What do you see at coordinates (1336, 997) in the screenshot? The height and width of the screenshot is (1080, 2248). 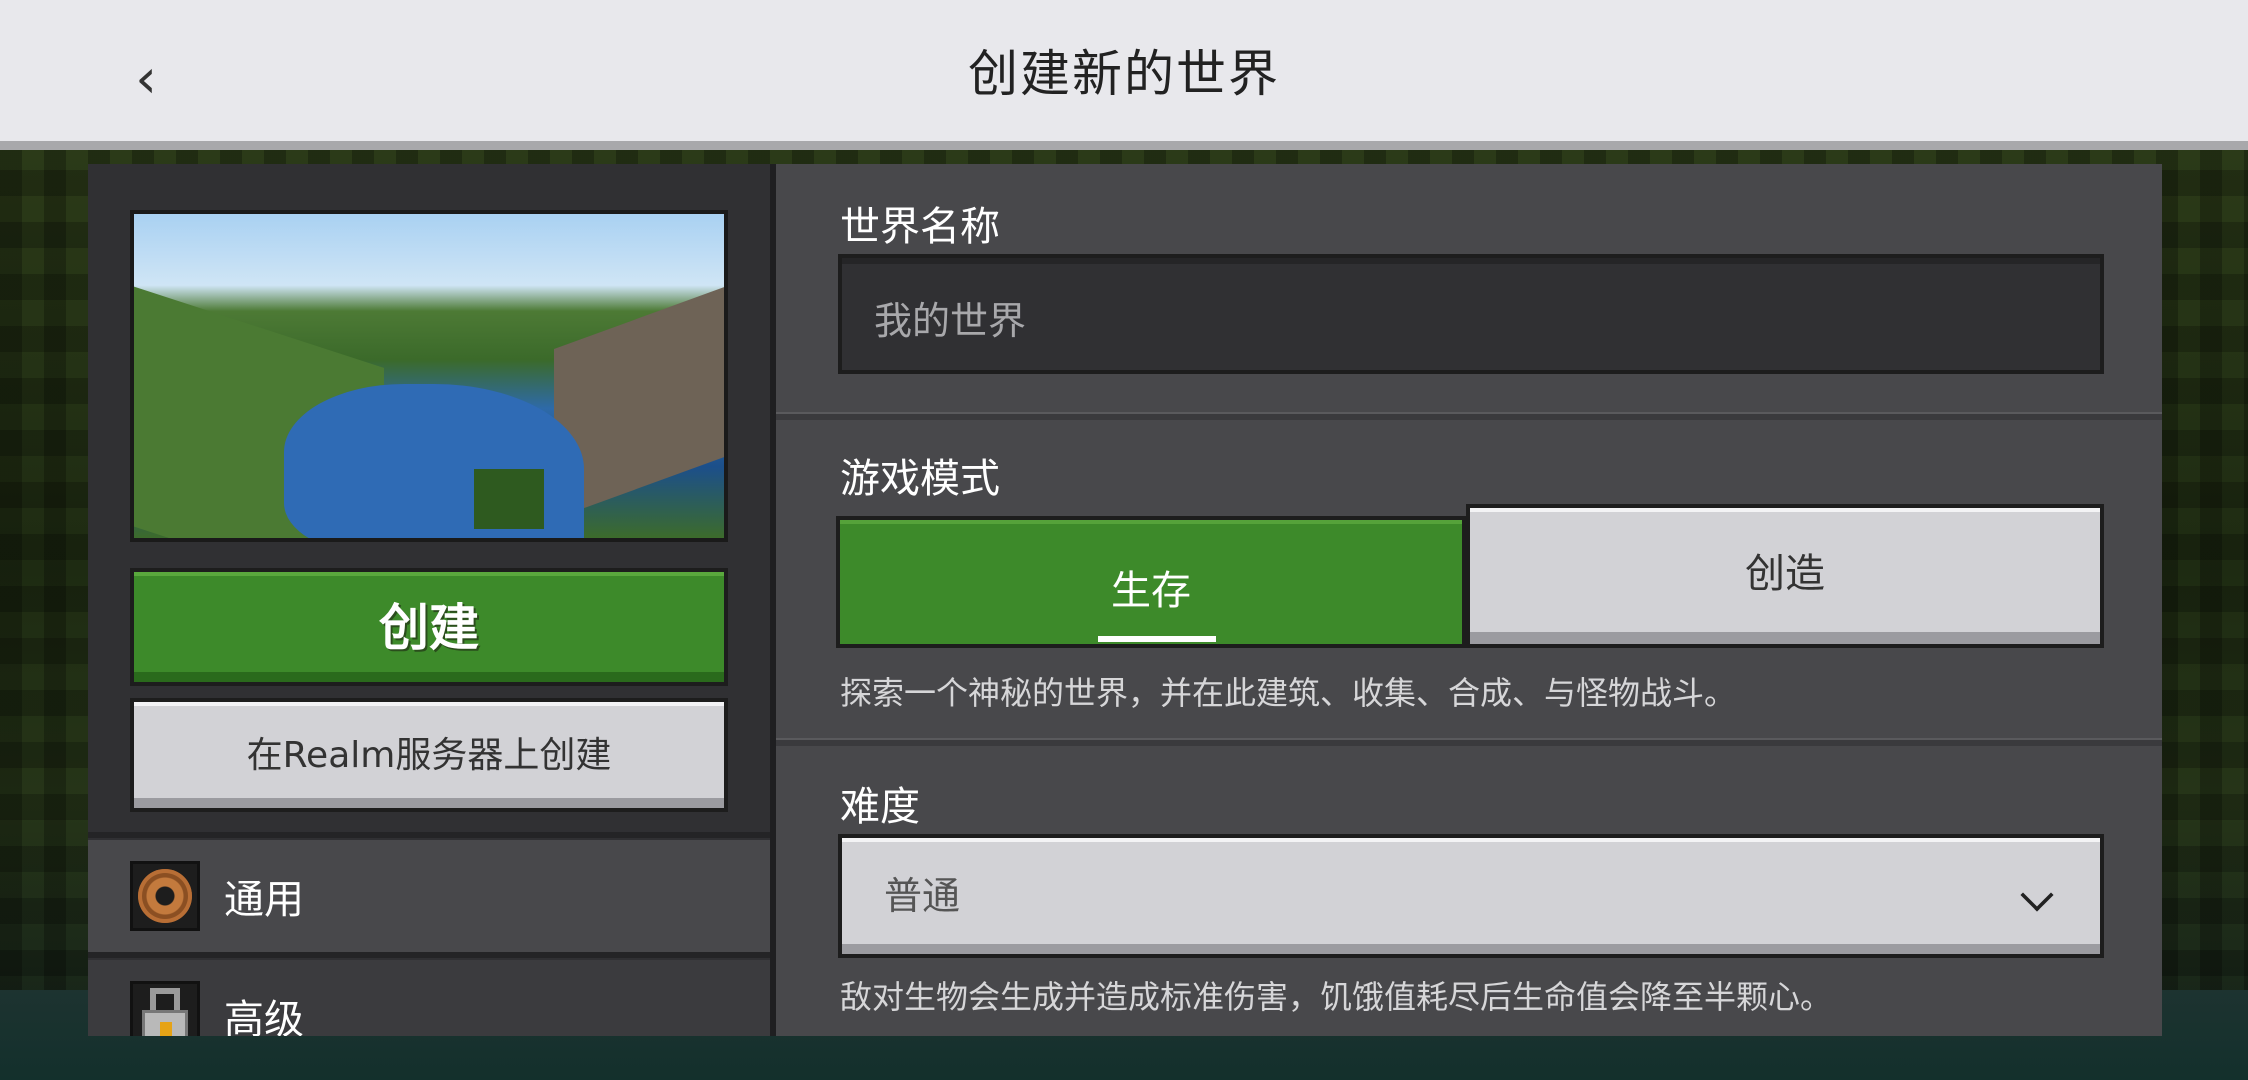 I see `difficulty-description: 敌对生物会生成并造成标准伤害，饥饿值耗尽后生命值会降至半颗心。` at bounding box center [1336, 997].